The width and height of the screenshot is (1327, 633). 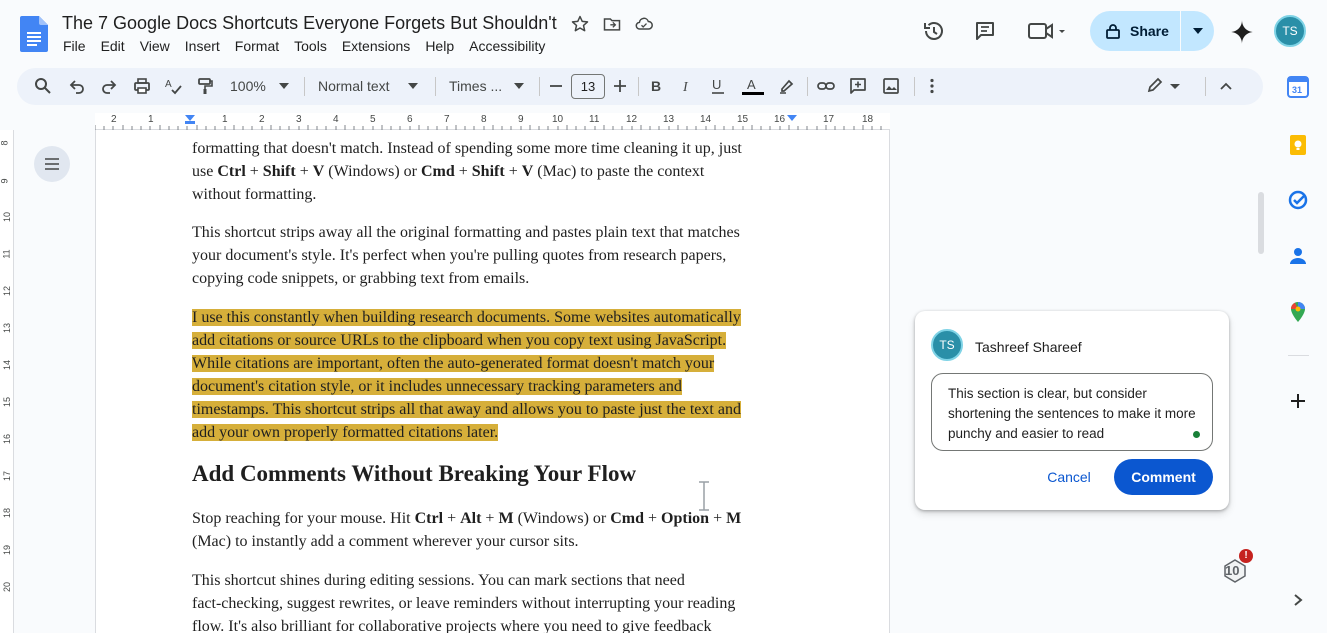 I want to click on chevron-right-icon, so click(x=1298, y=600).